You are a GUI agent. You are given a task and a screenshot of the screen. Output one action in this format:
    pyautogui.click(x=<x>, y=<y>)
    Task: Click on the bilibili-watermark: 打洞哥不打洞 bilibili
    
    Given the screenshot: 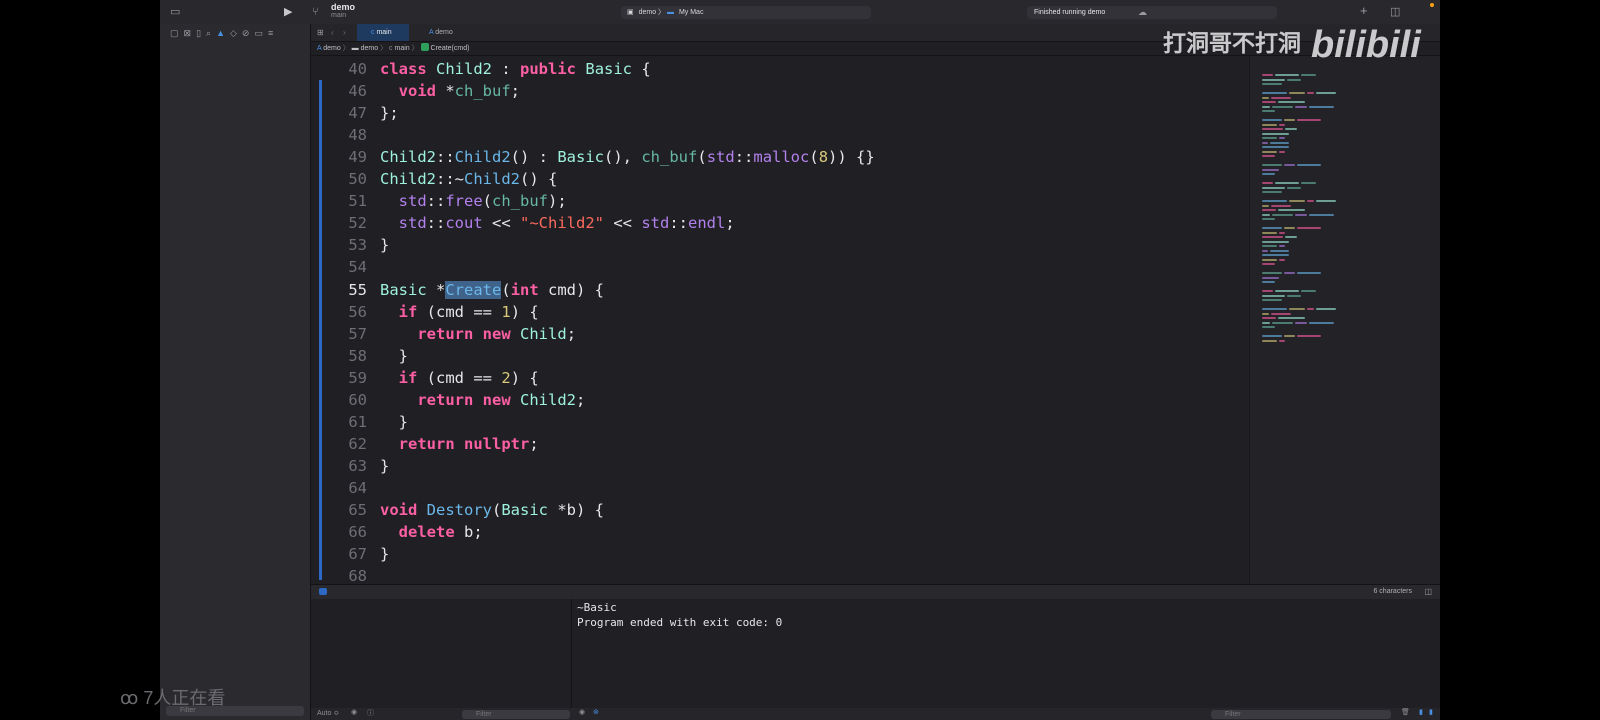 What is the action you would take?
    pyautogui.click(x=1292, y=45)
    